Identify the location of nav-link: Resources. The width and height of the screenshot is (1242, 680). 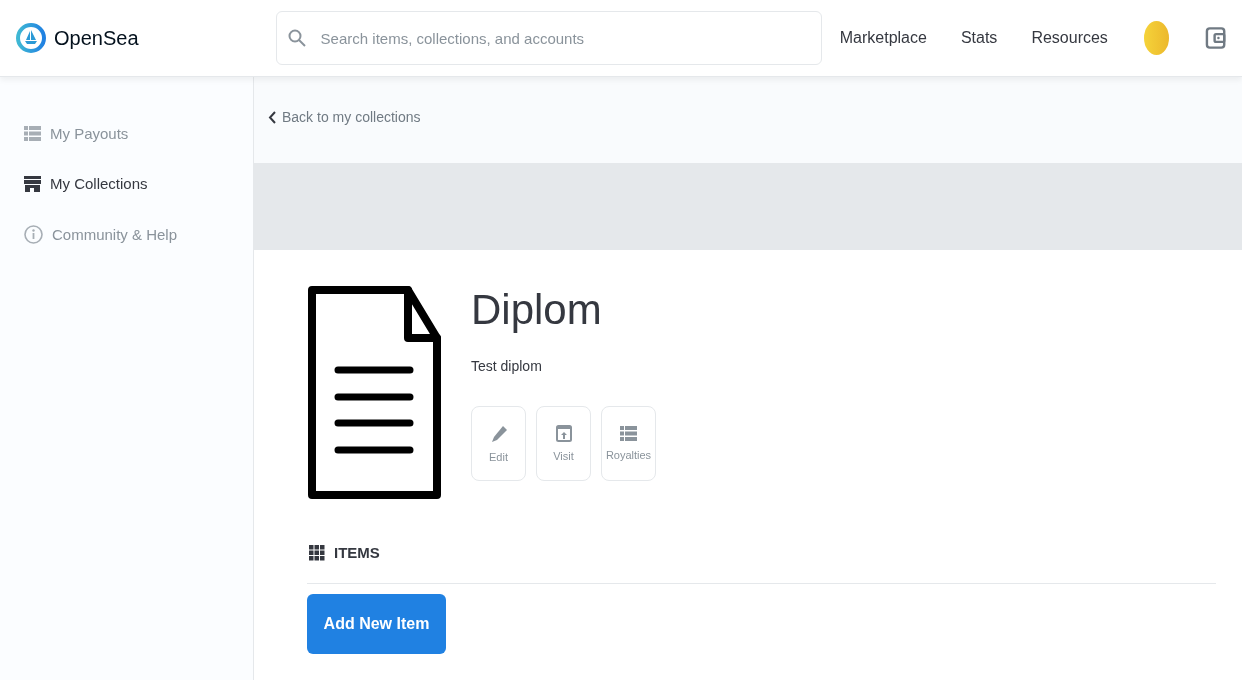
(1069, 38).